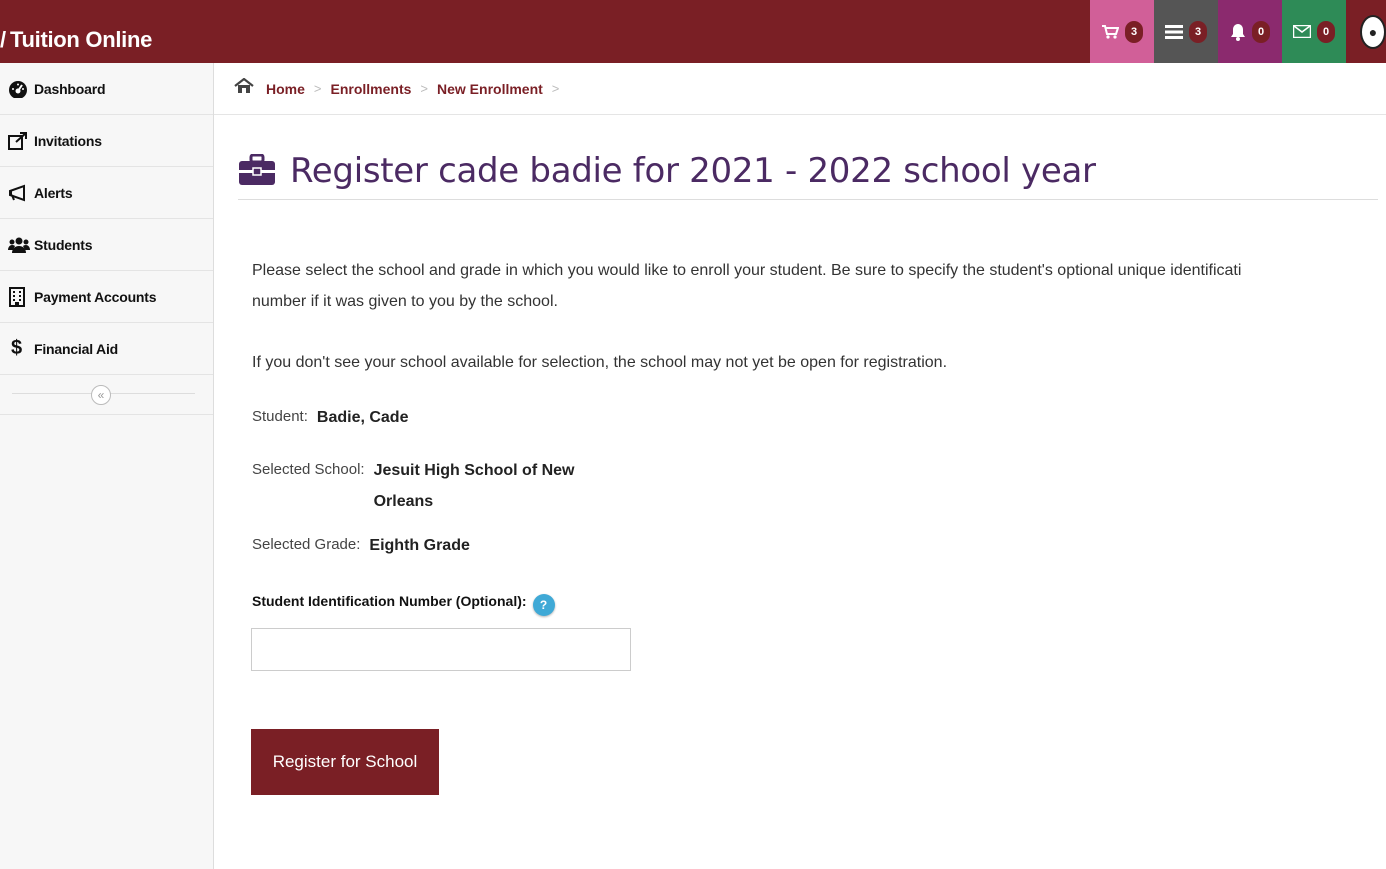 Image resolution: width=1386 pixels, height=869 pixels. I want to click on school-label: Selected School:, so click(308, 469).